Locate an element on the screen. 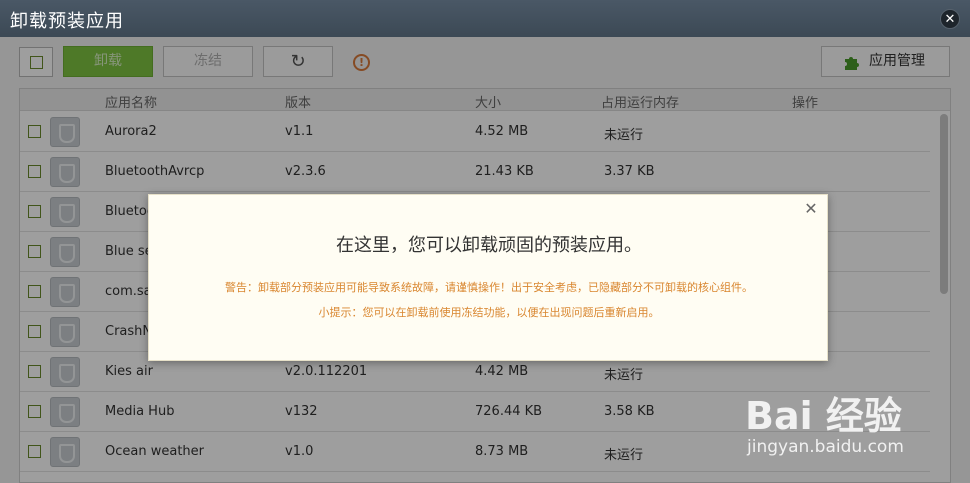 Image resolution: width=970 pixels, height=483 pixels. baidu-watermark: Bai 经验 jingyan.baidu.com is located at coordinates (850, 420).